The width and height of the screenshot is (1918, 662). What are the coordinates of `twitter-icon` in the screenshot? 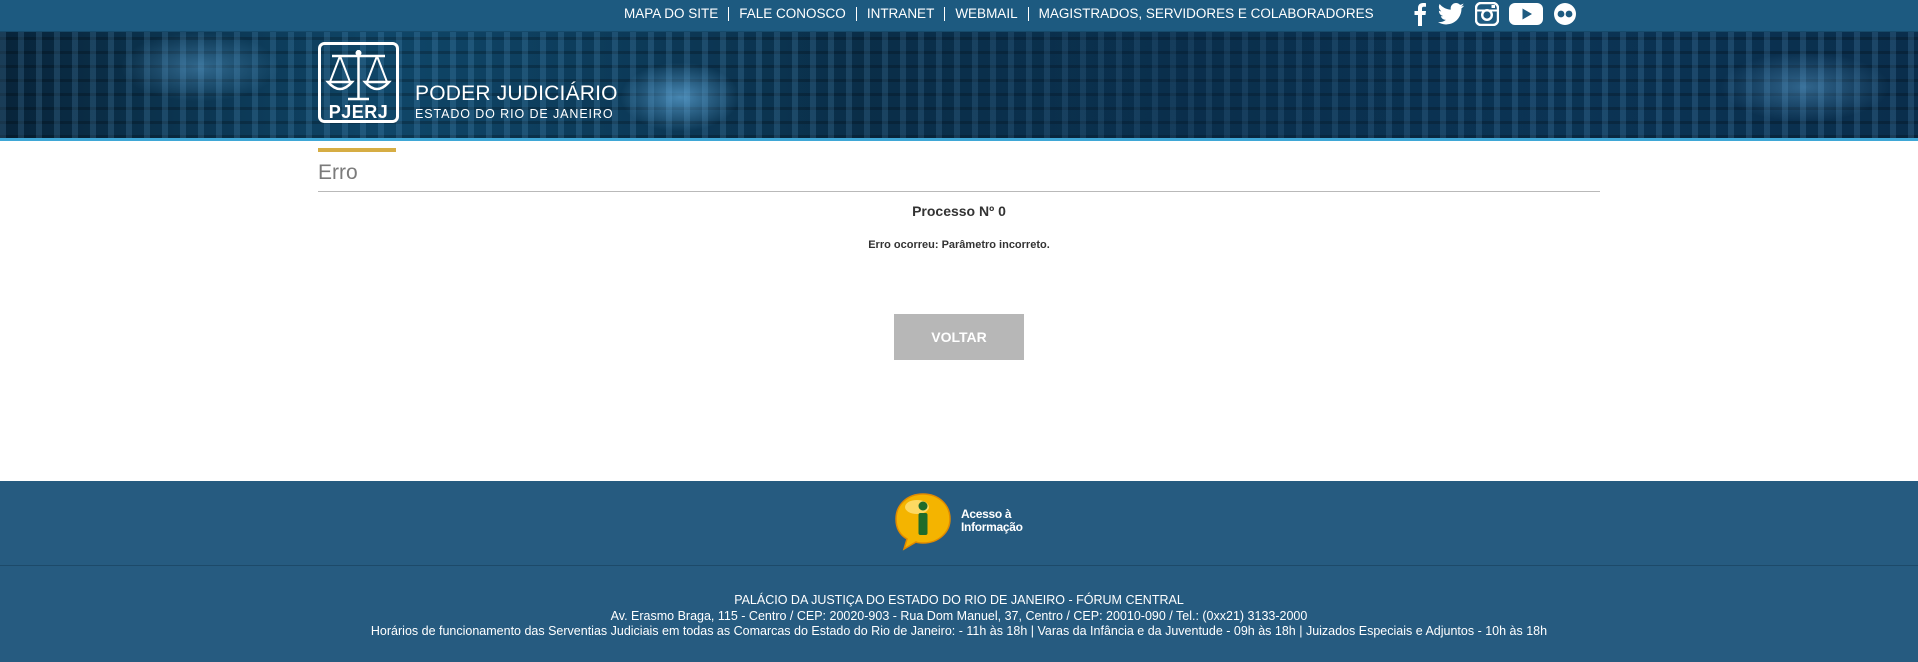 It's located at (1451, 13).